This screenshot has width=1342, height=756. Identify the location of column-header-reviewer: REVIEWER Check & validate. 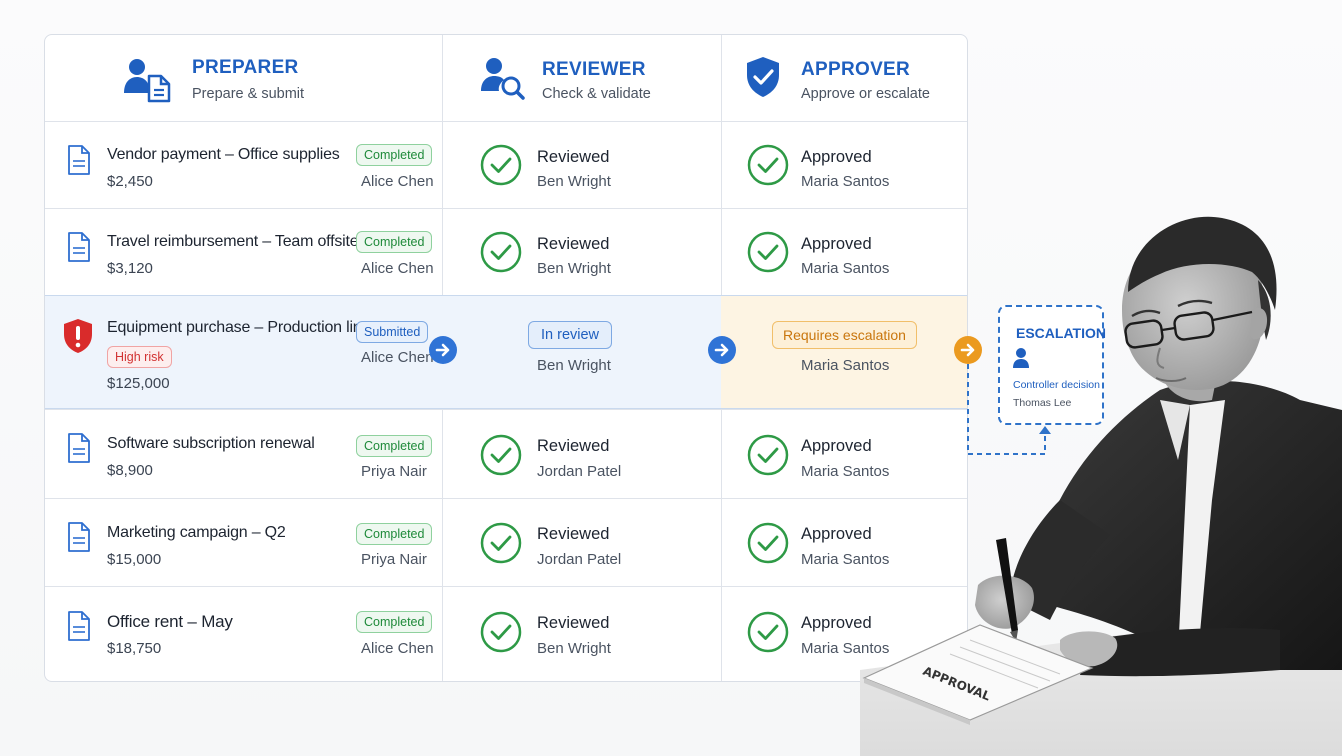
(581, 78).